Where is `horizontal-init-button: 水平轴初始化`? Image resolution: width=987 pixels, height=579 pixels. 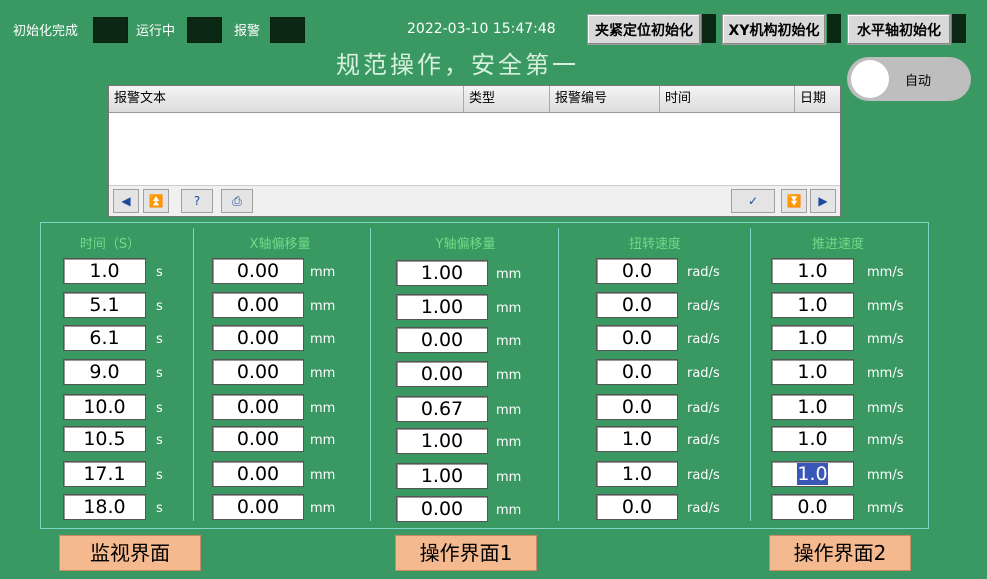 horizontal-init-button: 水平轴初始化 is located at coordinates (899, 29).